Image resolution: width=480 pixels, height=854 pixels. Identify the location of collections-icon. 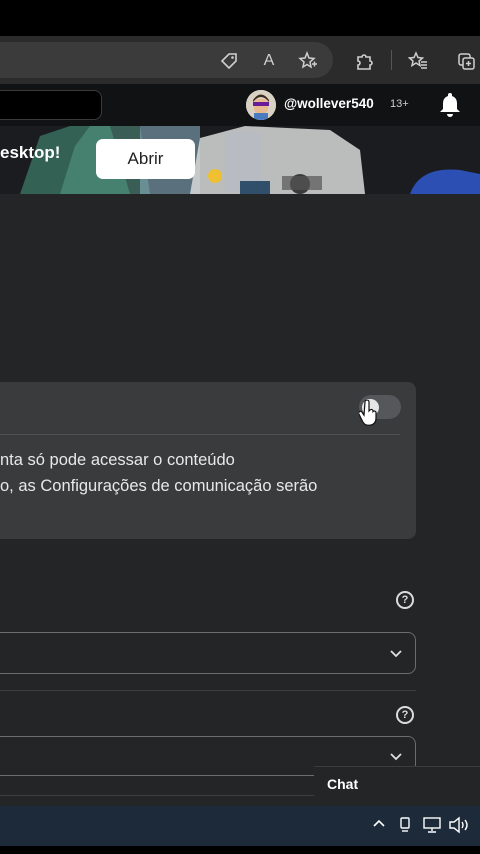
(466, 61).